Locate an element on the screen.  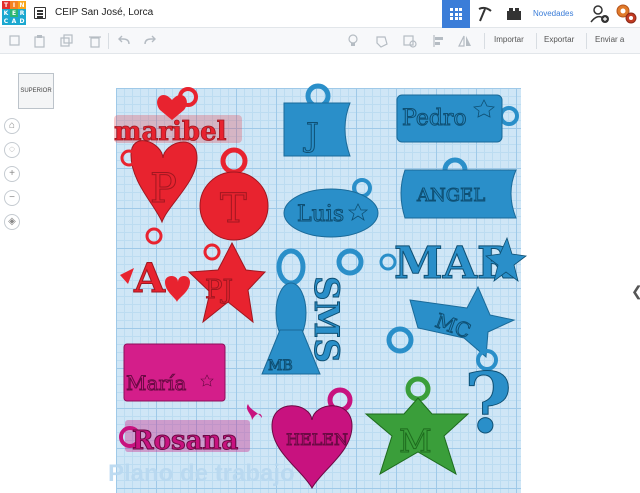
circle-t-keychain: T is located at coordinates (234, 194).